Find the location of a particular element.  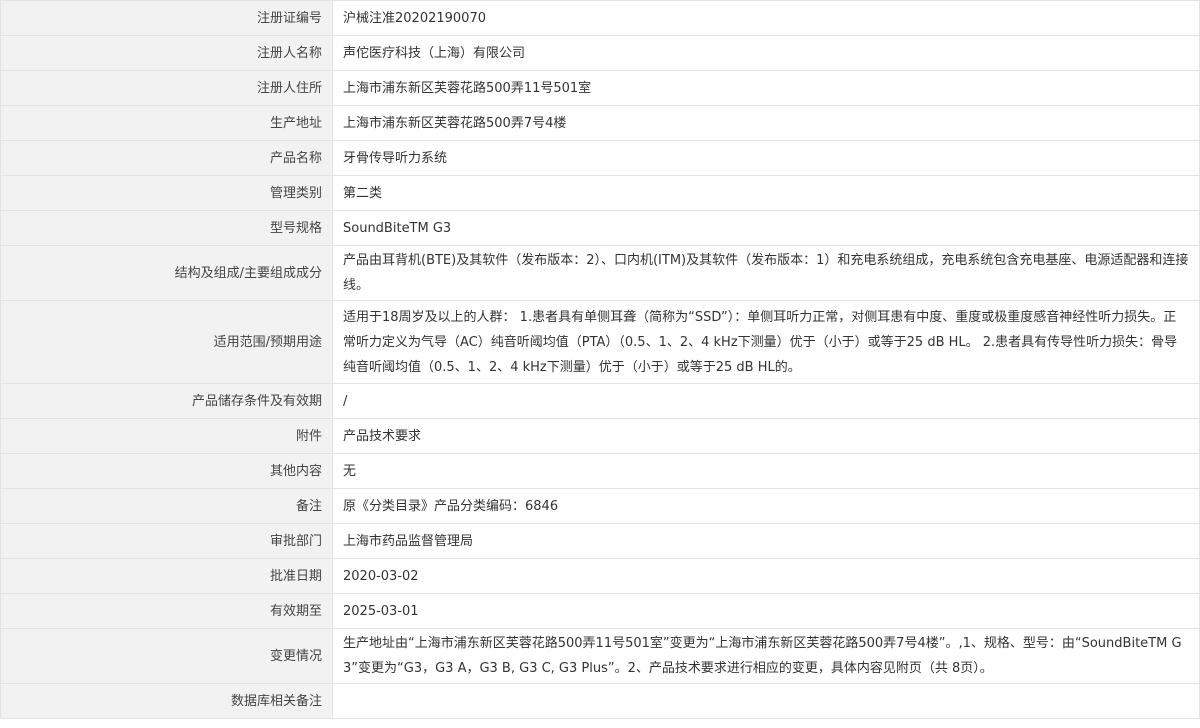

field-value: 原《分类目录》产品分类编码：6846 is located at coordinates (766, 506).